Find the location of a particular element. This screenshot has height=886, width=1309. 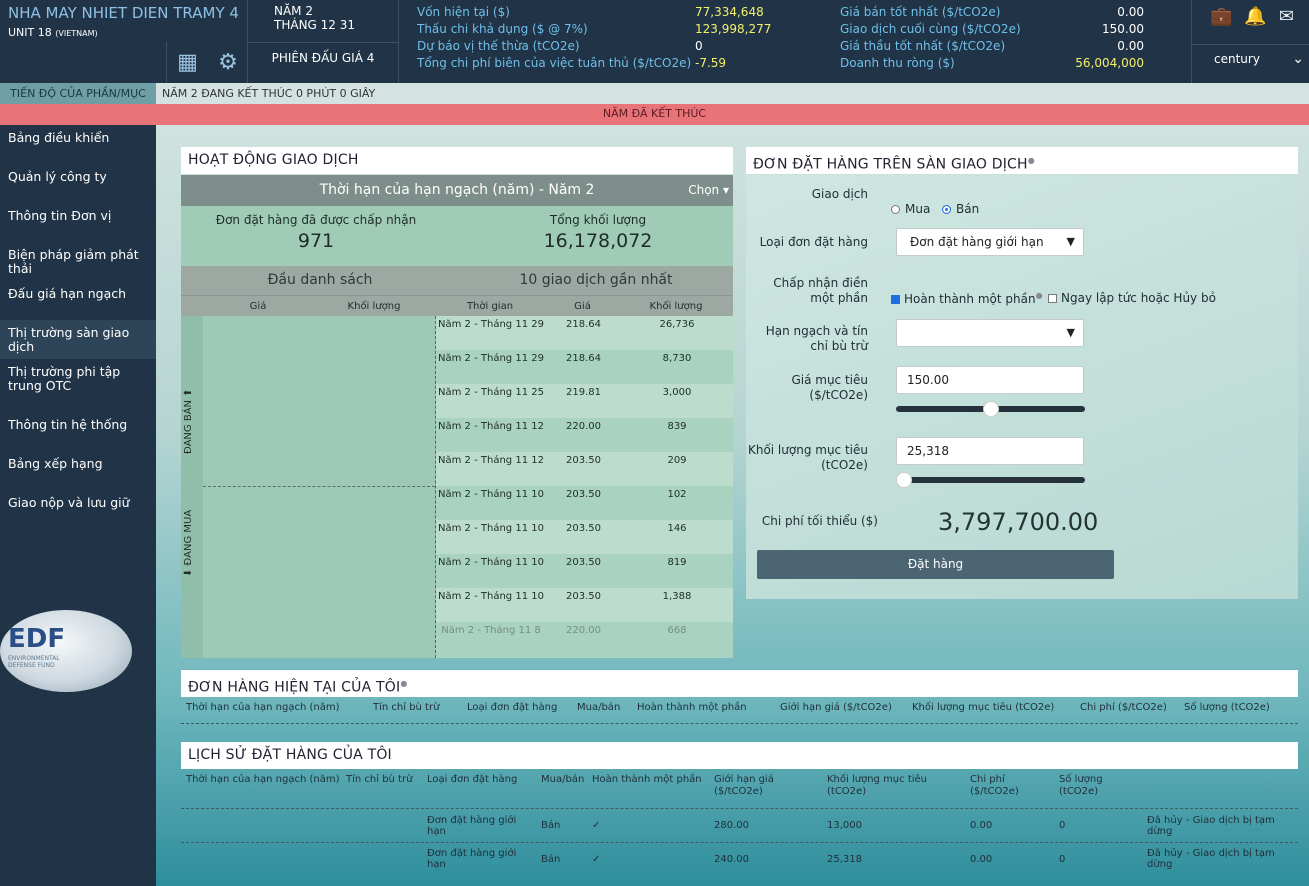

stat-value: 56,004,000 is located at coordinates (1109, 63).